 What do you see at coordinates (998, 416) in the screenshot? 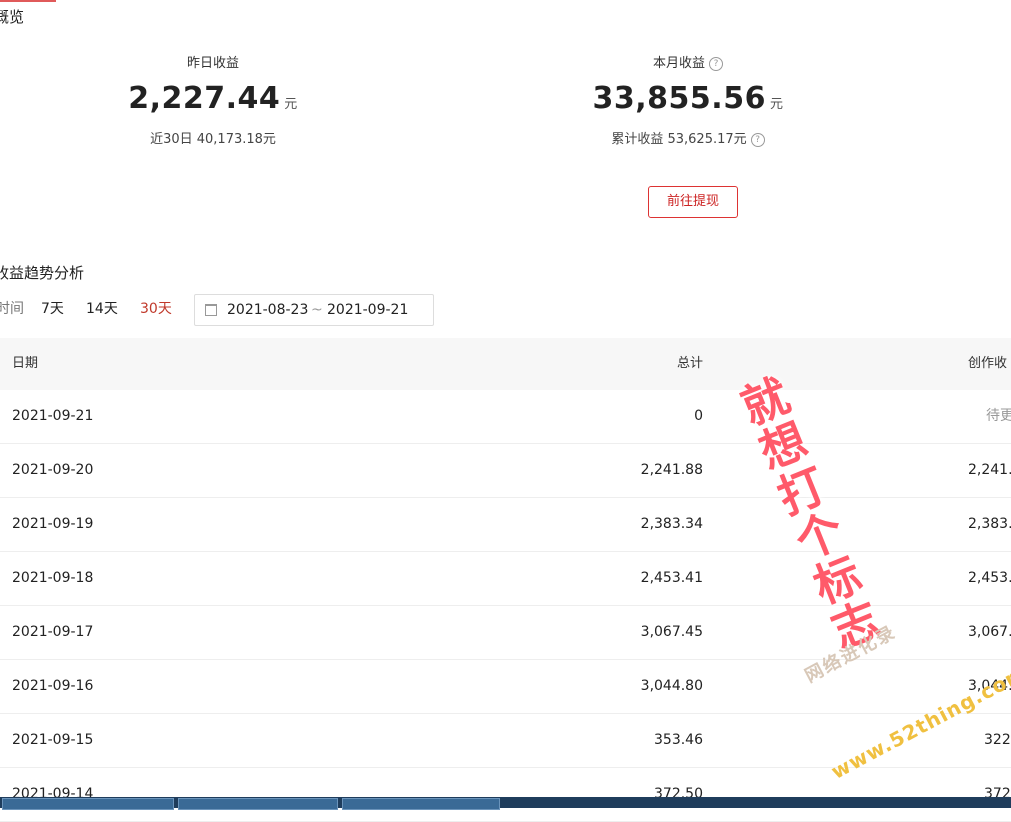
I see `row-creation: 待更` at bounding box center [998, 416].